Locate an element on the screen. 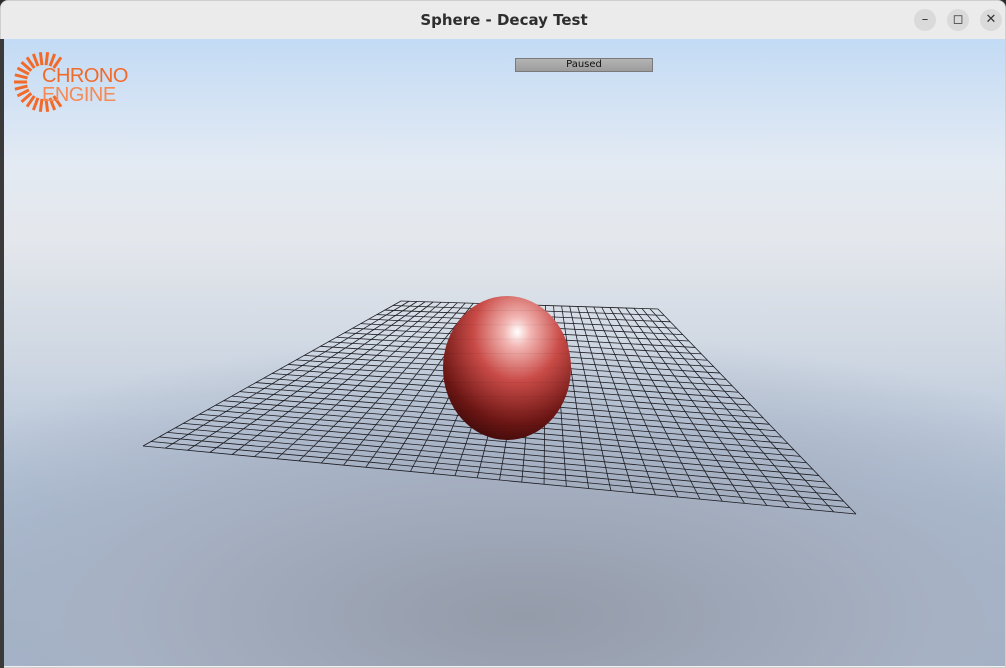 The width and height of the screenshot is (1006, 668). minimize-icon: – is located at coordinates (925, 19).